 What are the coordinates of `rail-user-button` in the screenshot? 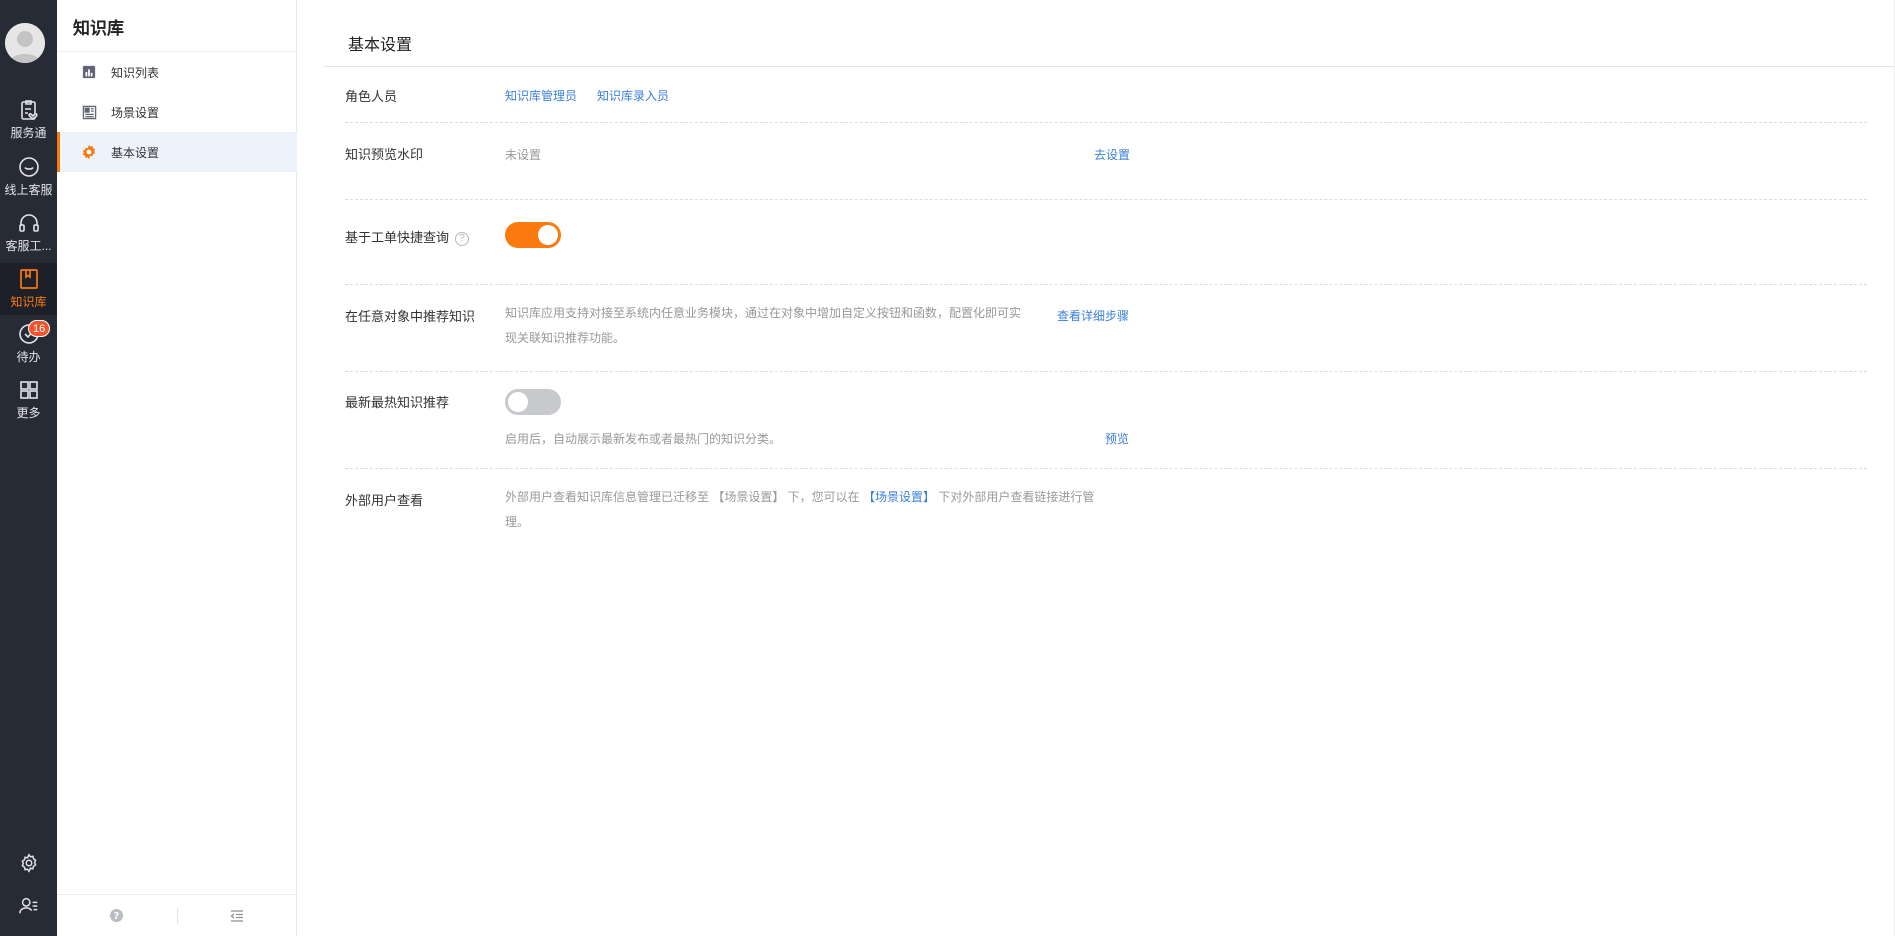 It's located at (28, 906).